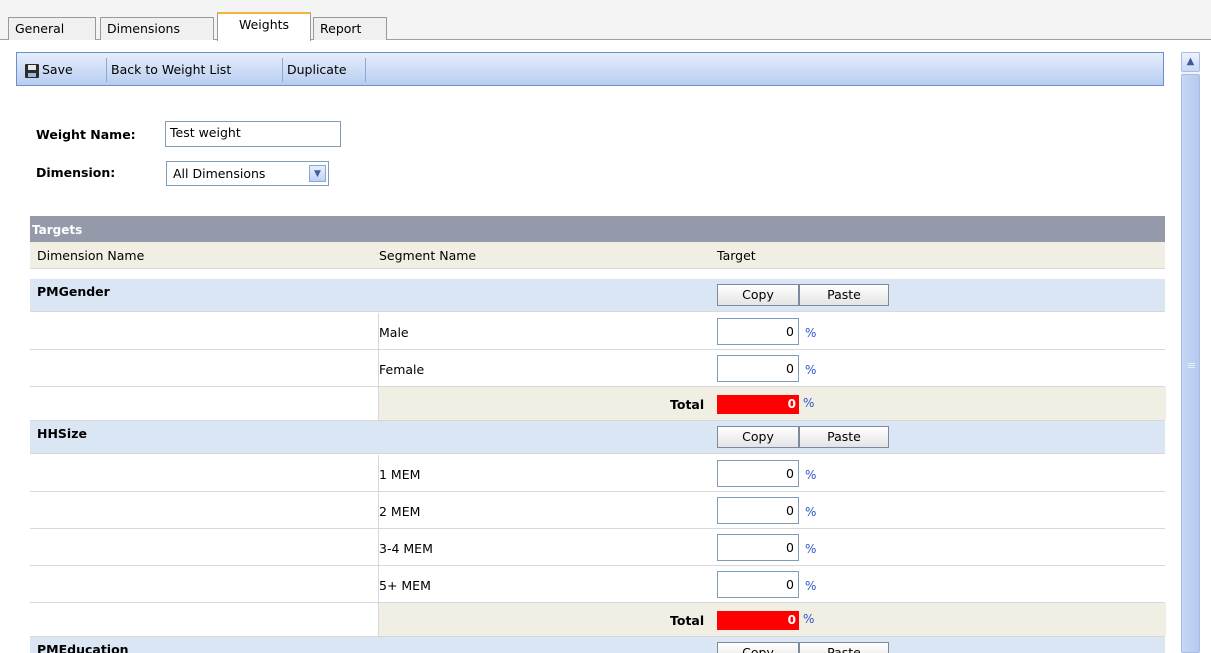 The height and width of the screenshot is (653, 1211). Describe the element at coordinates (736, 255) in the screenshot. I see `column-target: Target` at that location.